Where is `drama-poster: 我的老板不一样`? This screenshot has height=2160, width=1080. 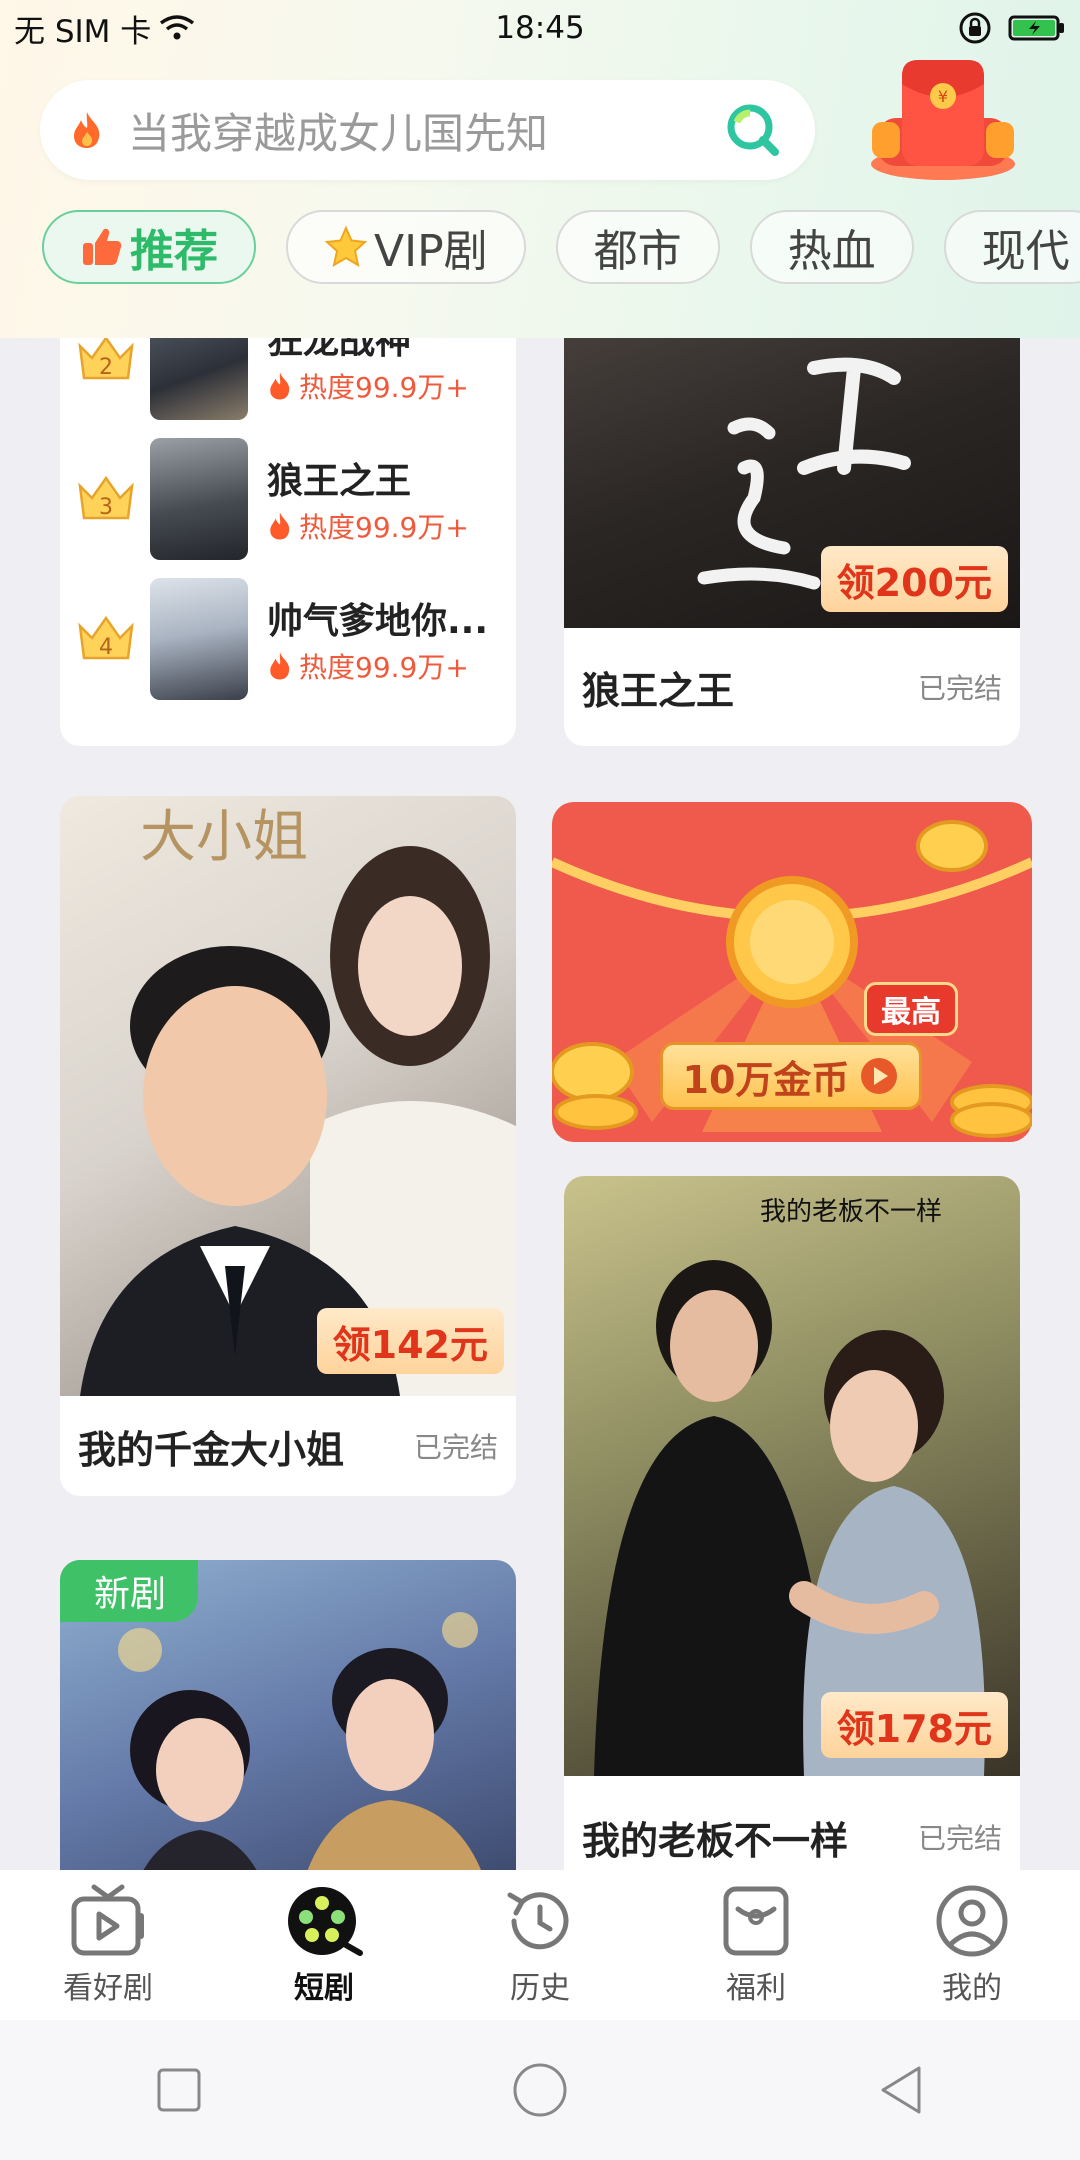
drama-poster: 我的老板不一样 is located at coordinates (792, 1476).